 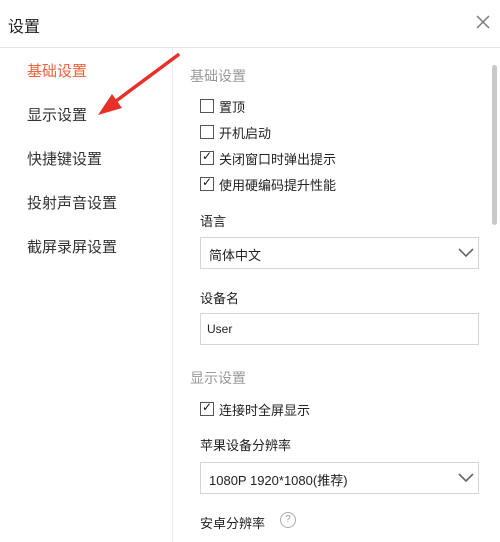 I want to click on section-title-display: 显示设置, so click(x=218, y=378).